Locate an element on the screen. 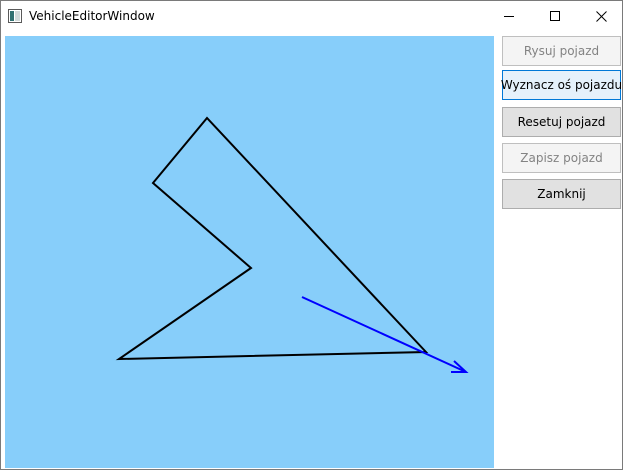 This screenshot has height=470, width=623. close-icon is located at coordinates (601, 16).